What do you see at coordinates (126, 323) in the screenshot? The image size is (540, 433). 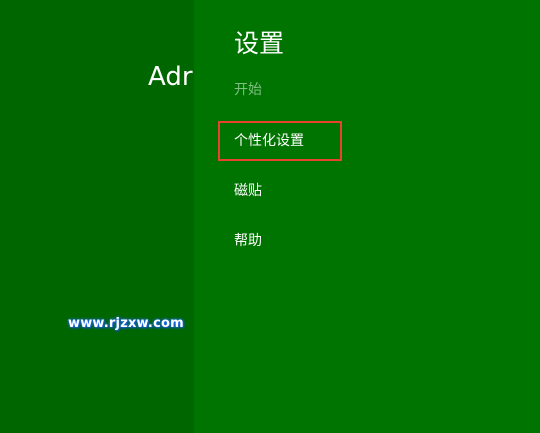 I see `watermark: www.rjzxw.com` at bounding box center [126, 323].